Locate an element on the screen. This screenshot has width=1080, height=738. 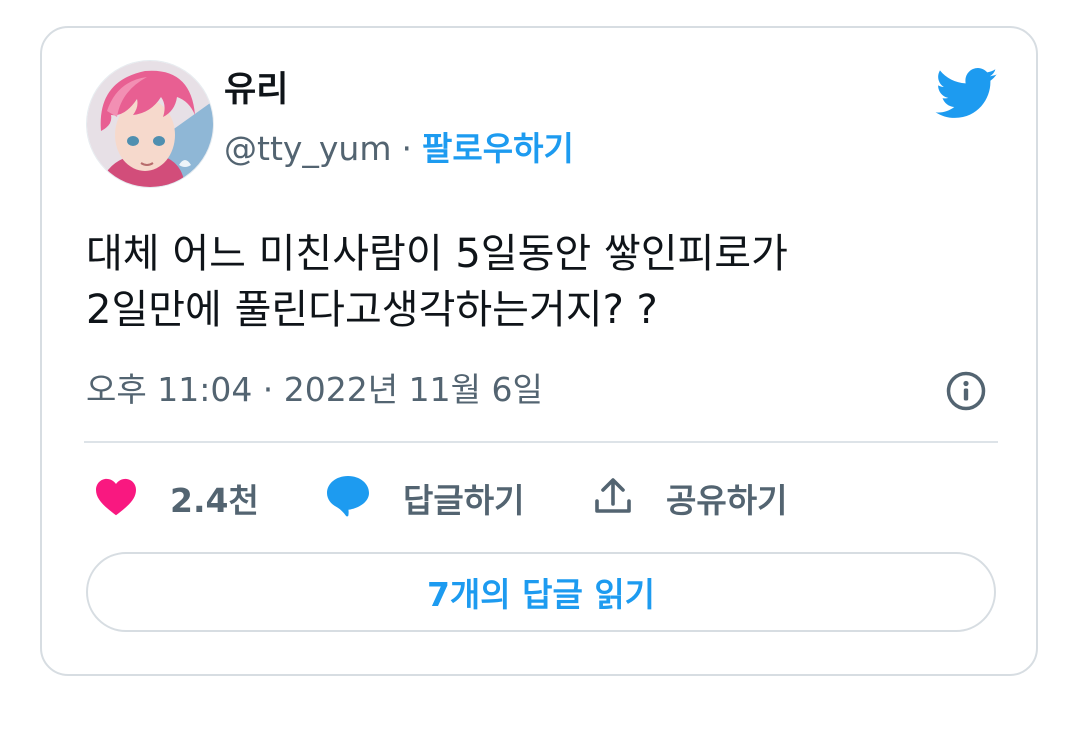
tweet-timestamp: 오후 11:04 · 2022년 11월 6일 is located at coordinates (314, 390).